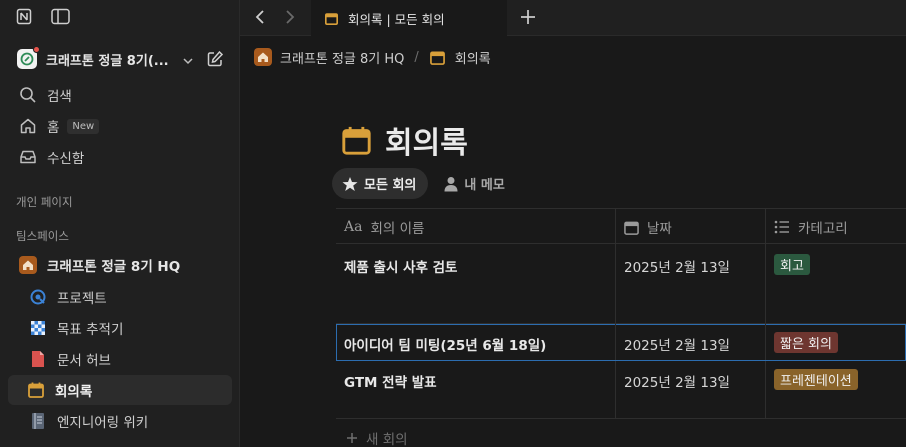 The width and height of the screenshot is (906, 447). I want to click on breadcrumb: 크래프톤 정글 8기 HQ / 회의록, so click(372, 57).